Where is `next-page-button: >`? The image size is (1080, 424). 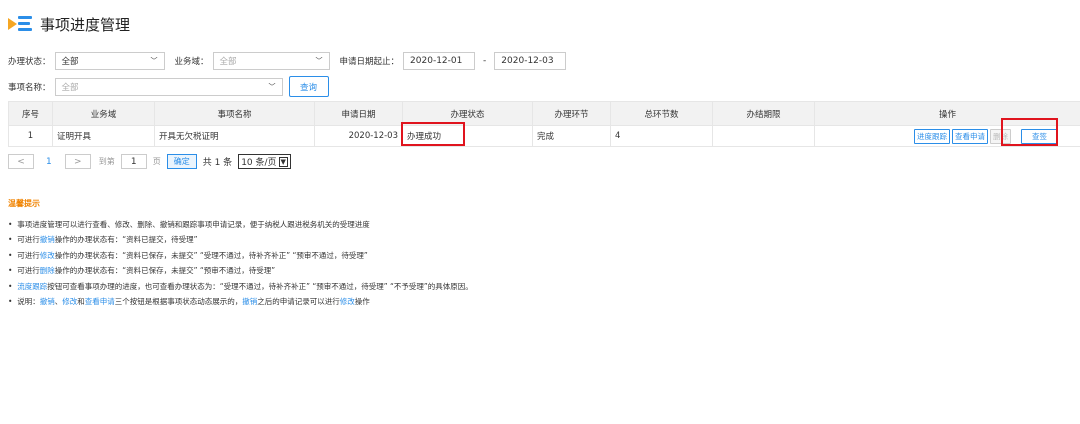
next-page-button: > is located at coordinates (77, 161).